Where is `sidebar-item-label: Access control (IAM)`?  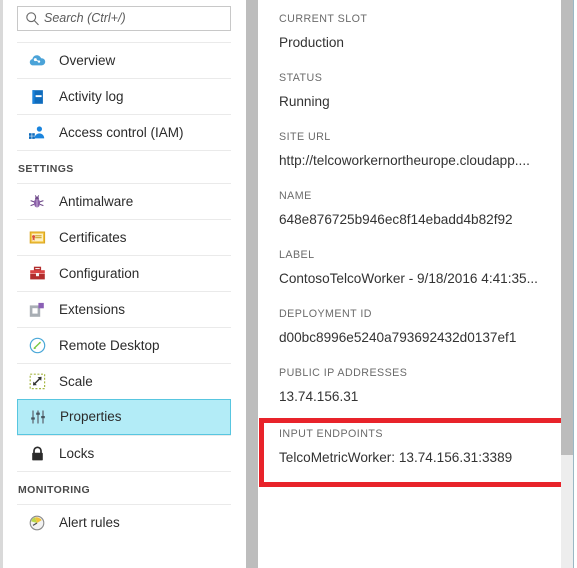 sidebar-item-label: Access control (IAM) is located at coordinates (121, 132).